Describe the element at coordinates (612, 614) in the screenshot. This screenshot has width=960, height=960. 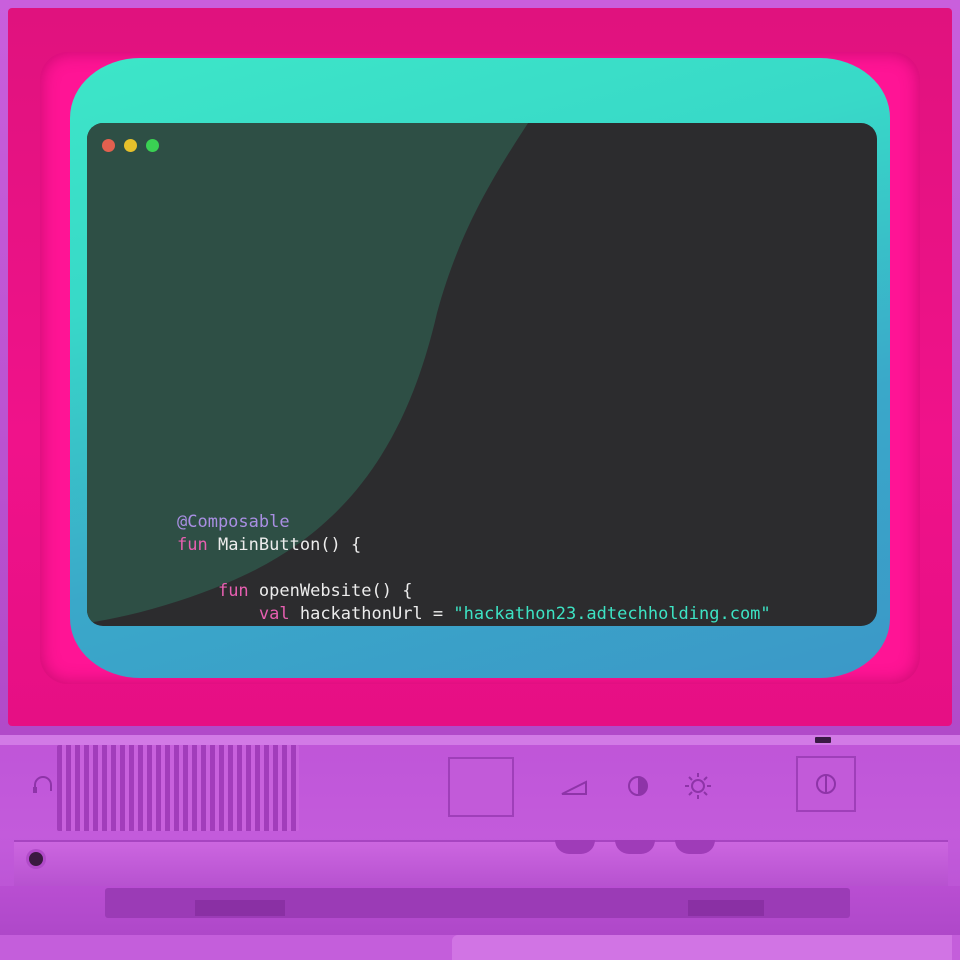
I see `code-string: "hackathon23.adtechholding.com"` at that location.